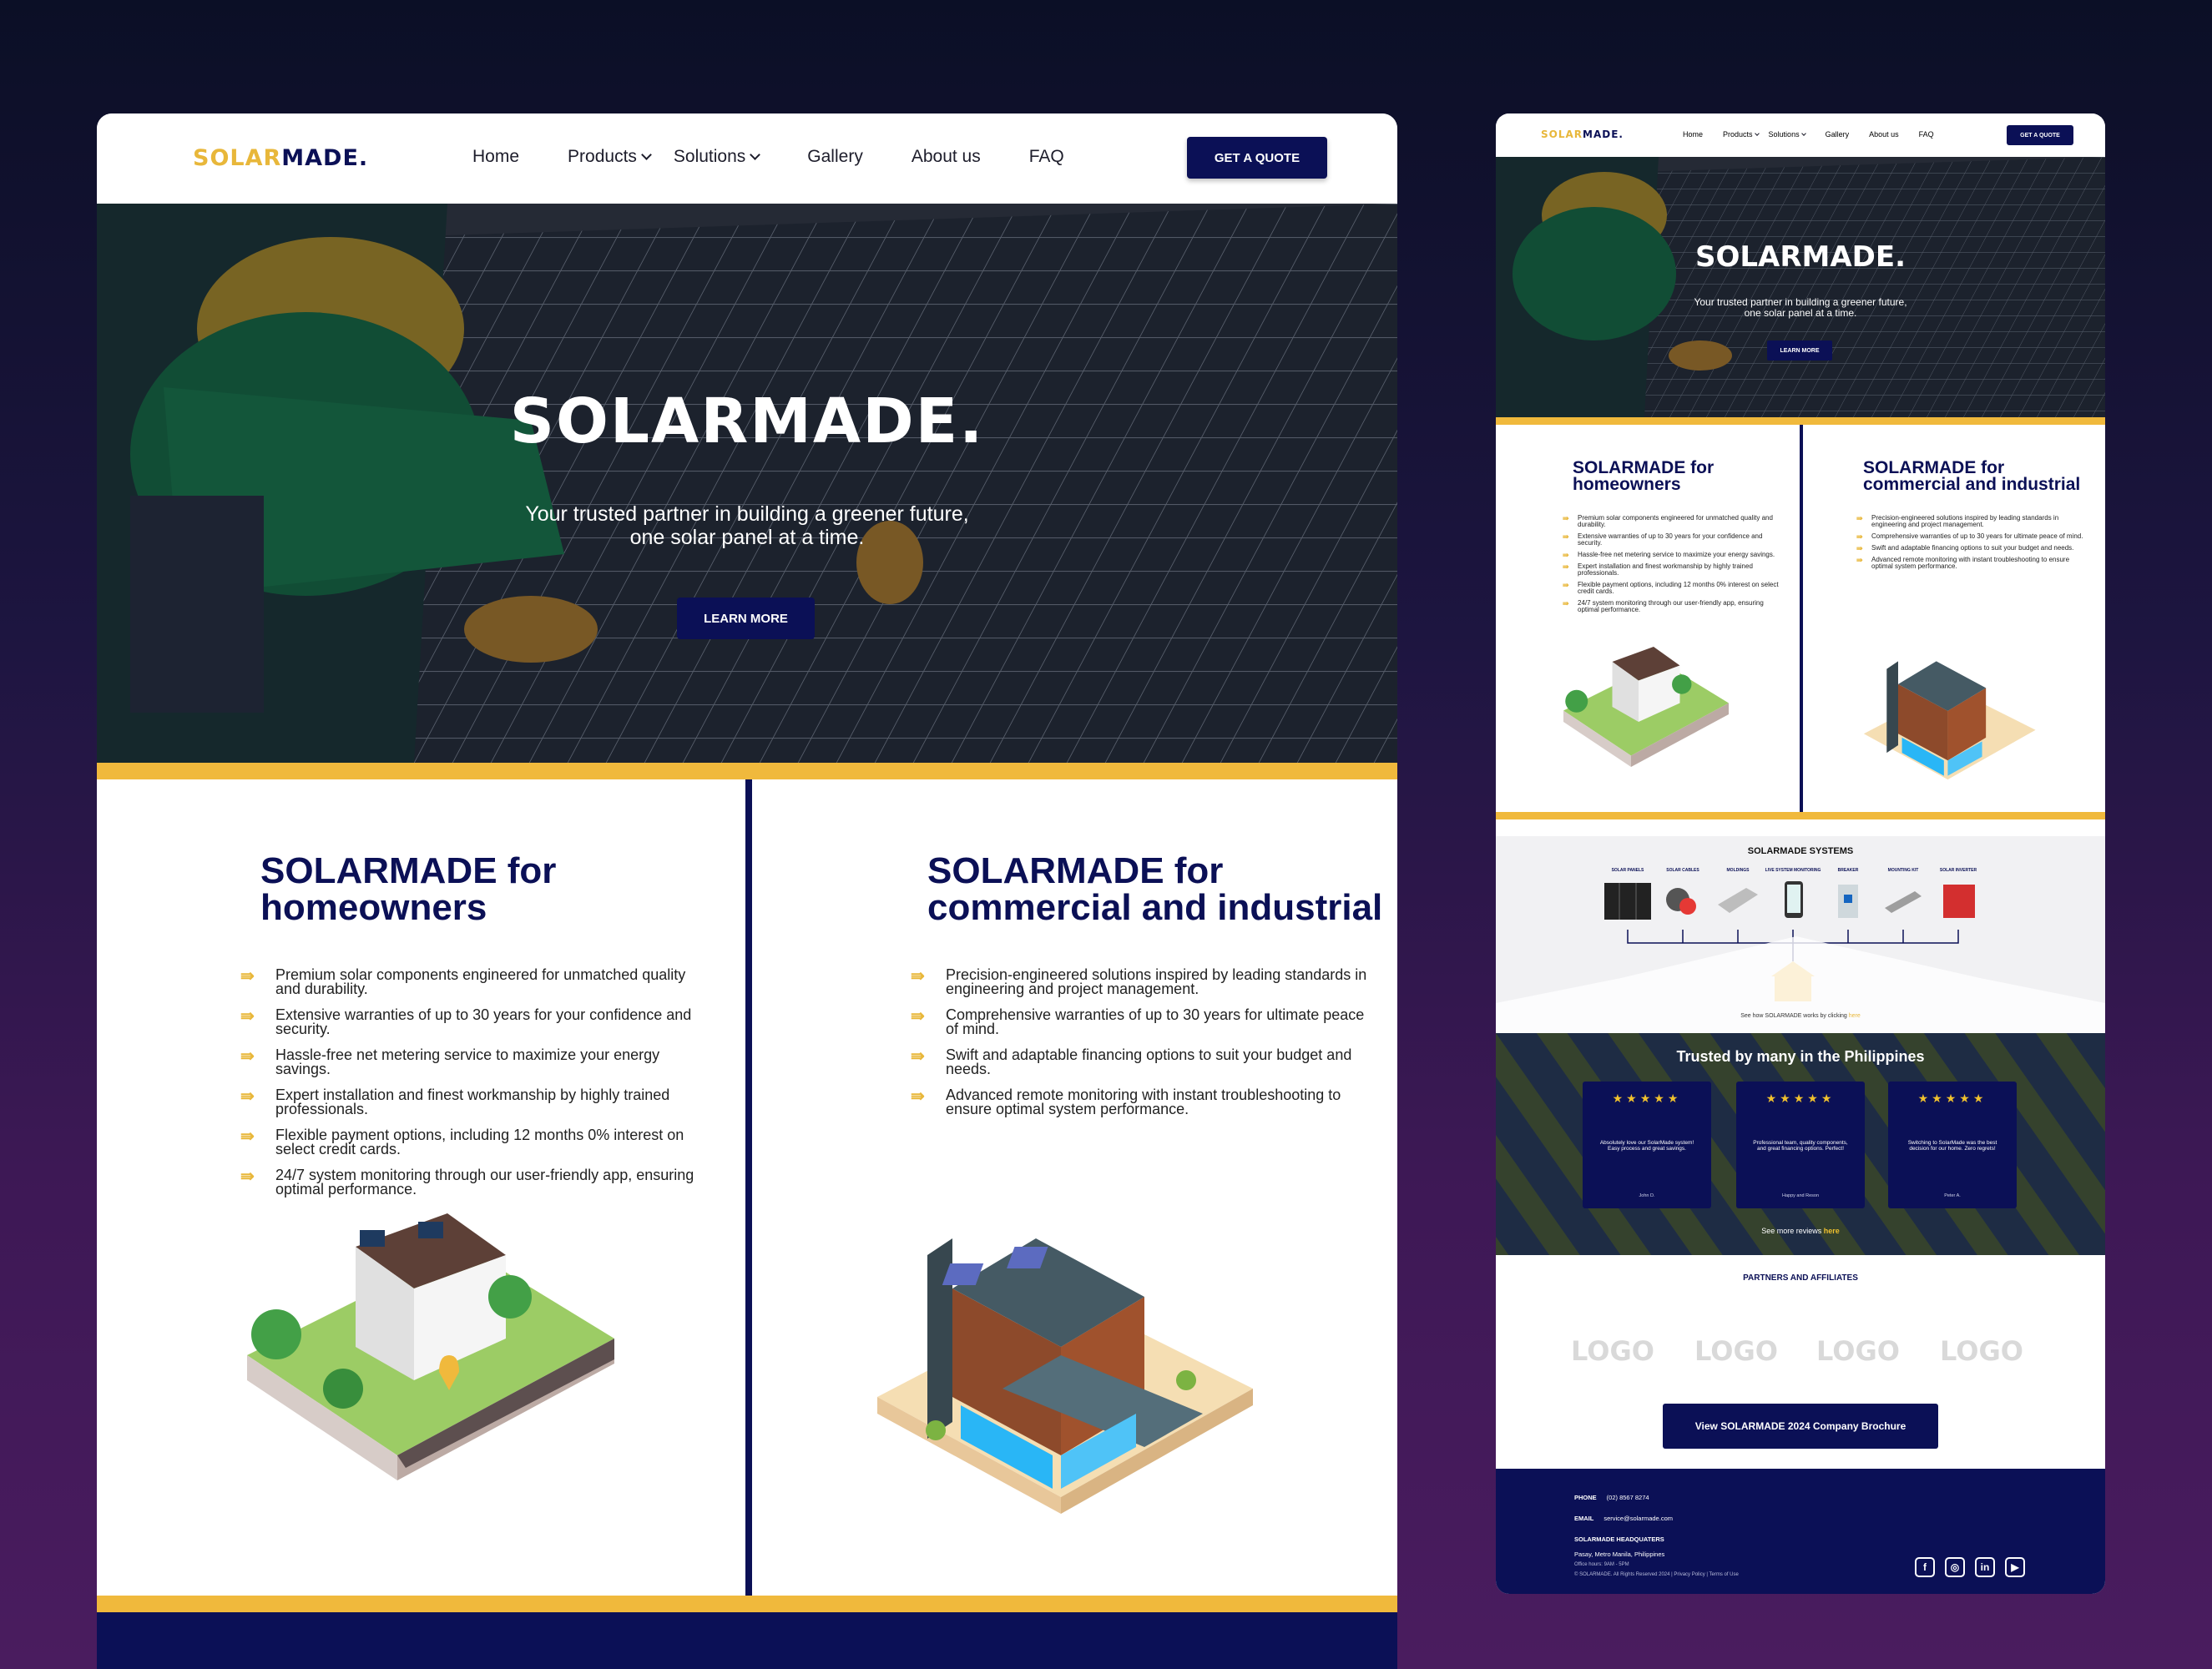  I want to click on house-illustration, so click(1646, 707).